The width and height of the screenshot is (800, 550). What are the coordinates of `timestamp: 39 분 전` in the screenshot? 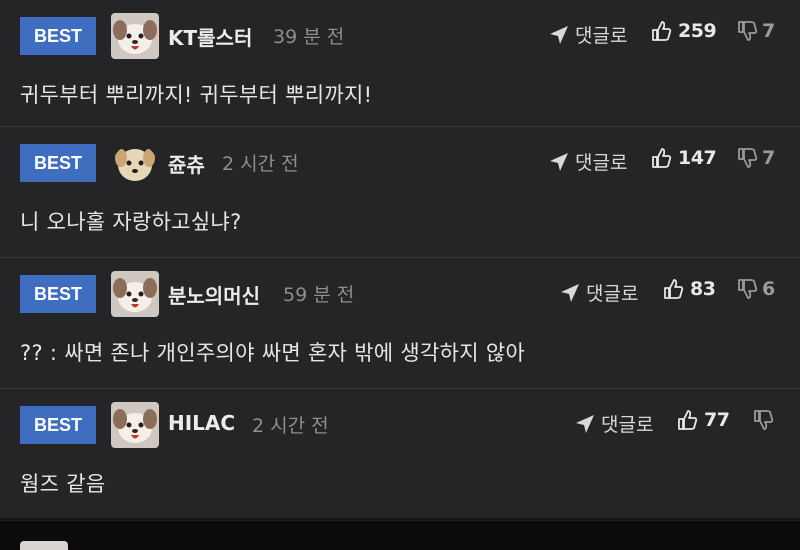 It's located at (309, 37).